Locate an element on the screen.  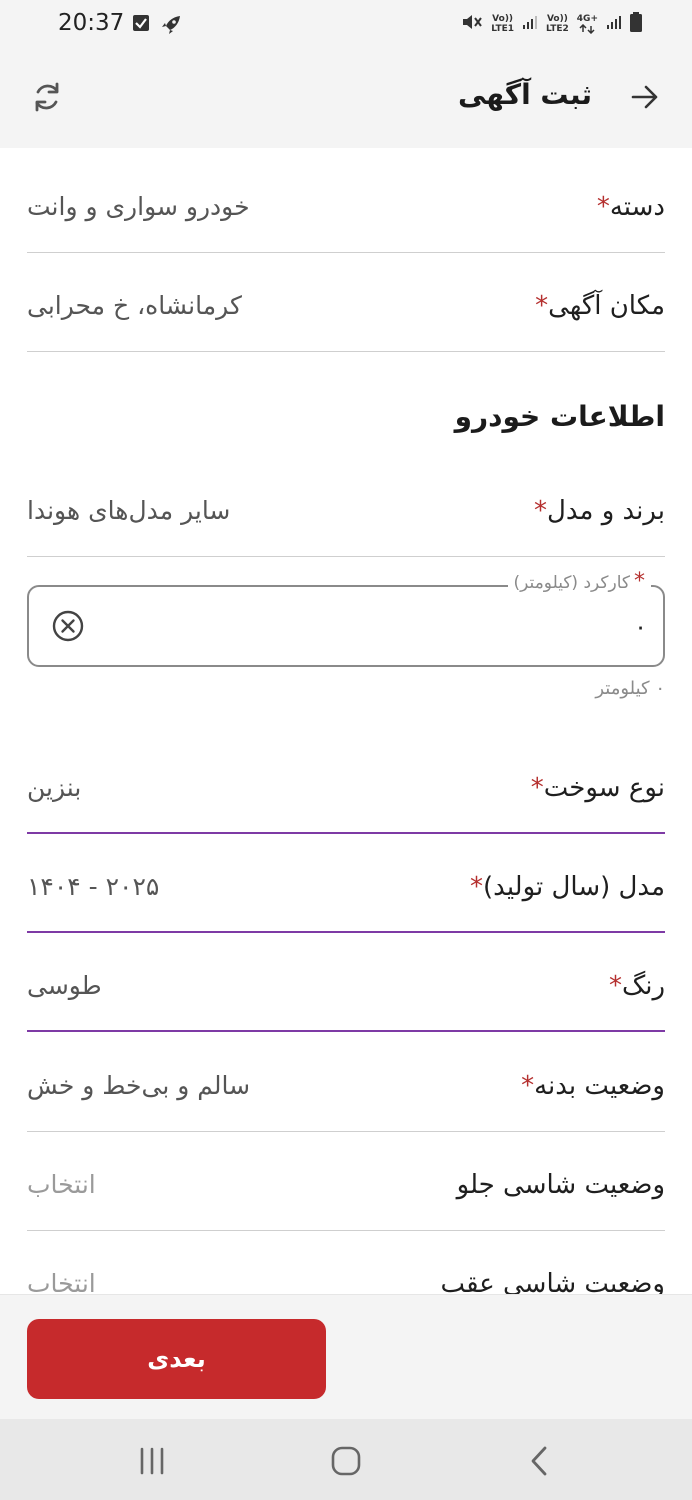
rear-chassis-value: انتخاب is located at coordinates (61, 1281).